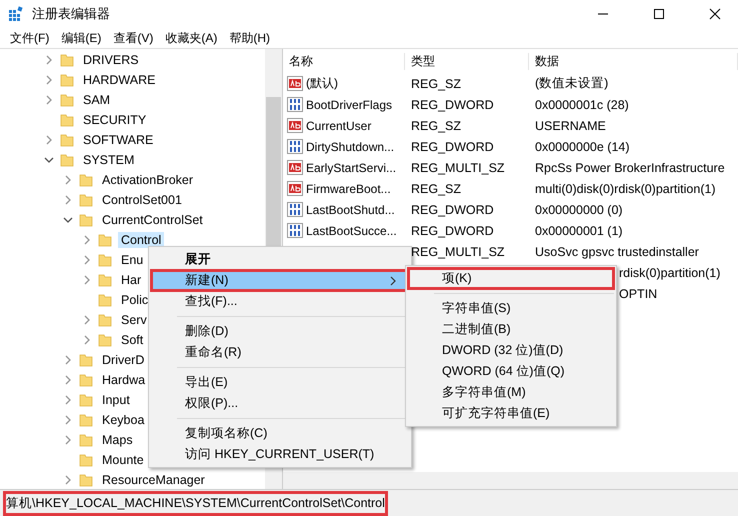 The width and height of the screenshot is (738, 516). Describe the element at coordinates (669, 273) in the screenshot. I see `value-data: rdisk(0)partition(1)` at that location.